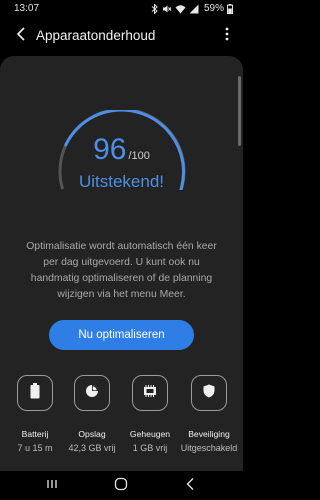 This screenshot has width=320, height=500. I want to click on memory-chip-icon, so click(150, 393).